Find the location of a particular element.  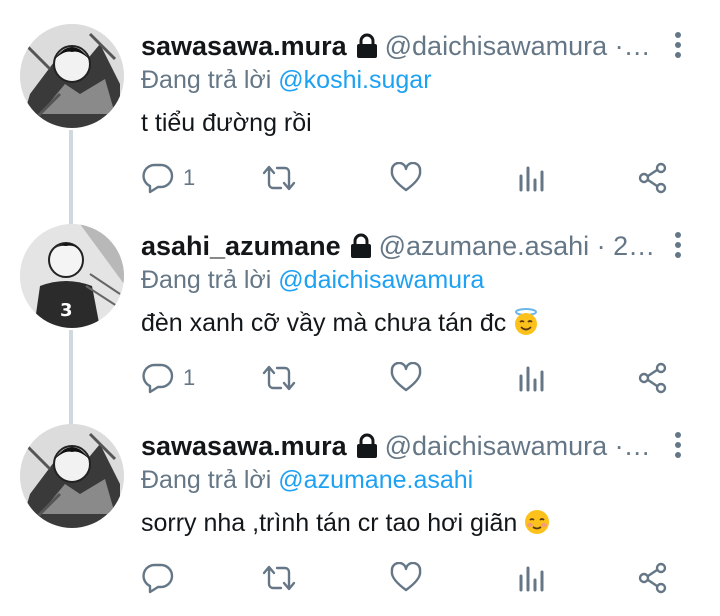

replying-to: Đang trả lời @azumane.asahi is located at coordinates (307, 480).